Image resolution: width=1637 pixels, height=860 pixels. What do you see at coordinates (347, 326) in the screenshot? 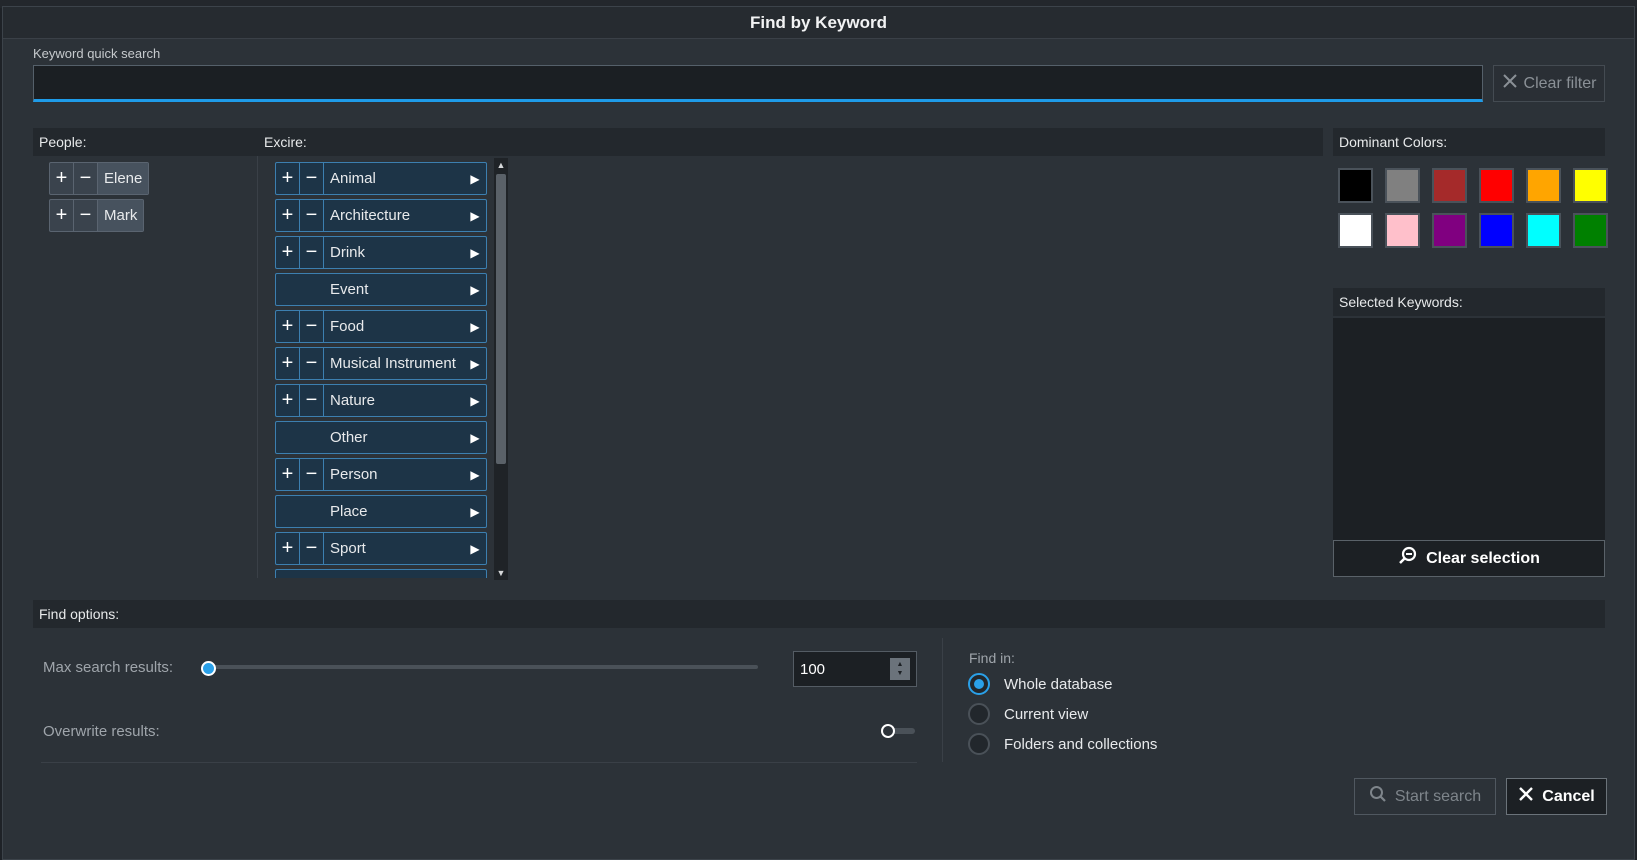
I see `keyword-label: Food` at bounding box center [347, 326].